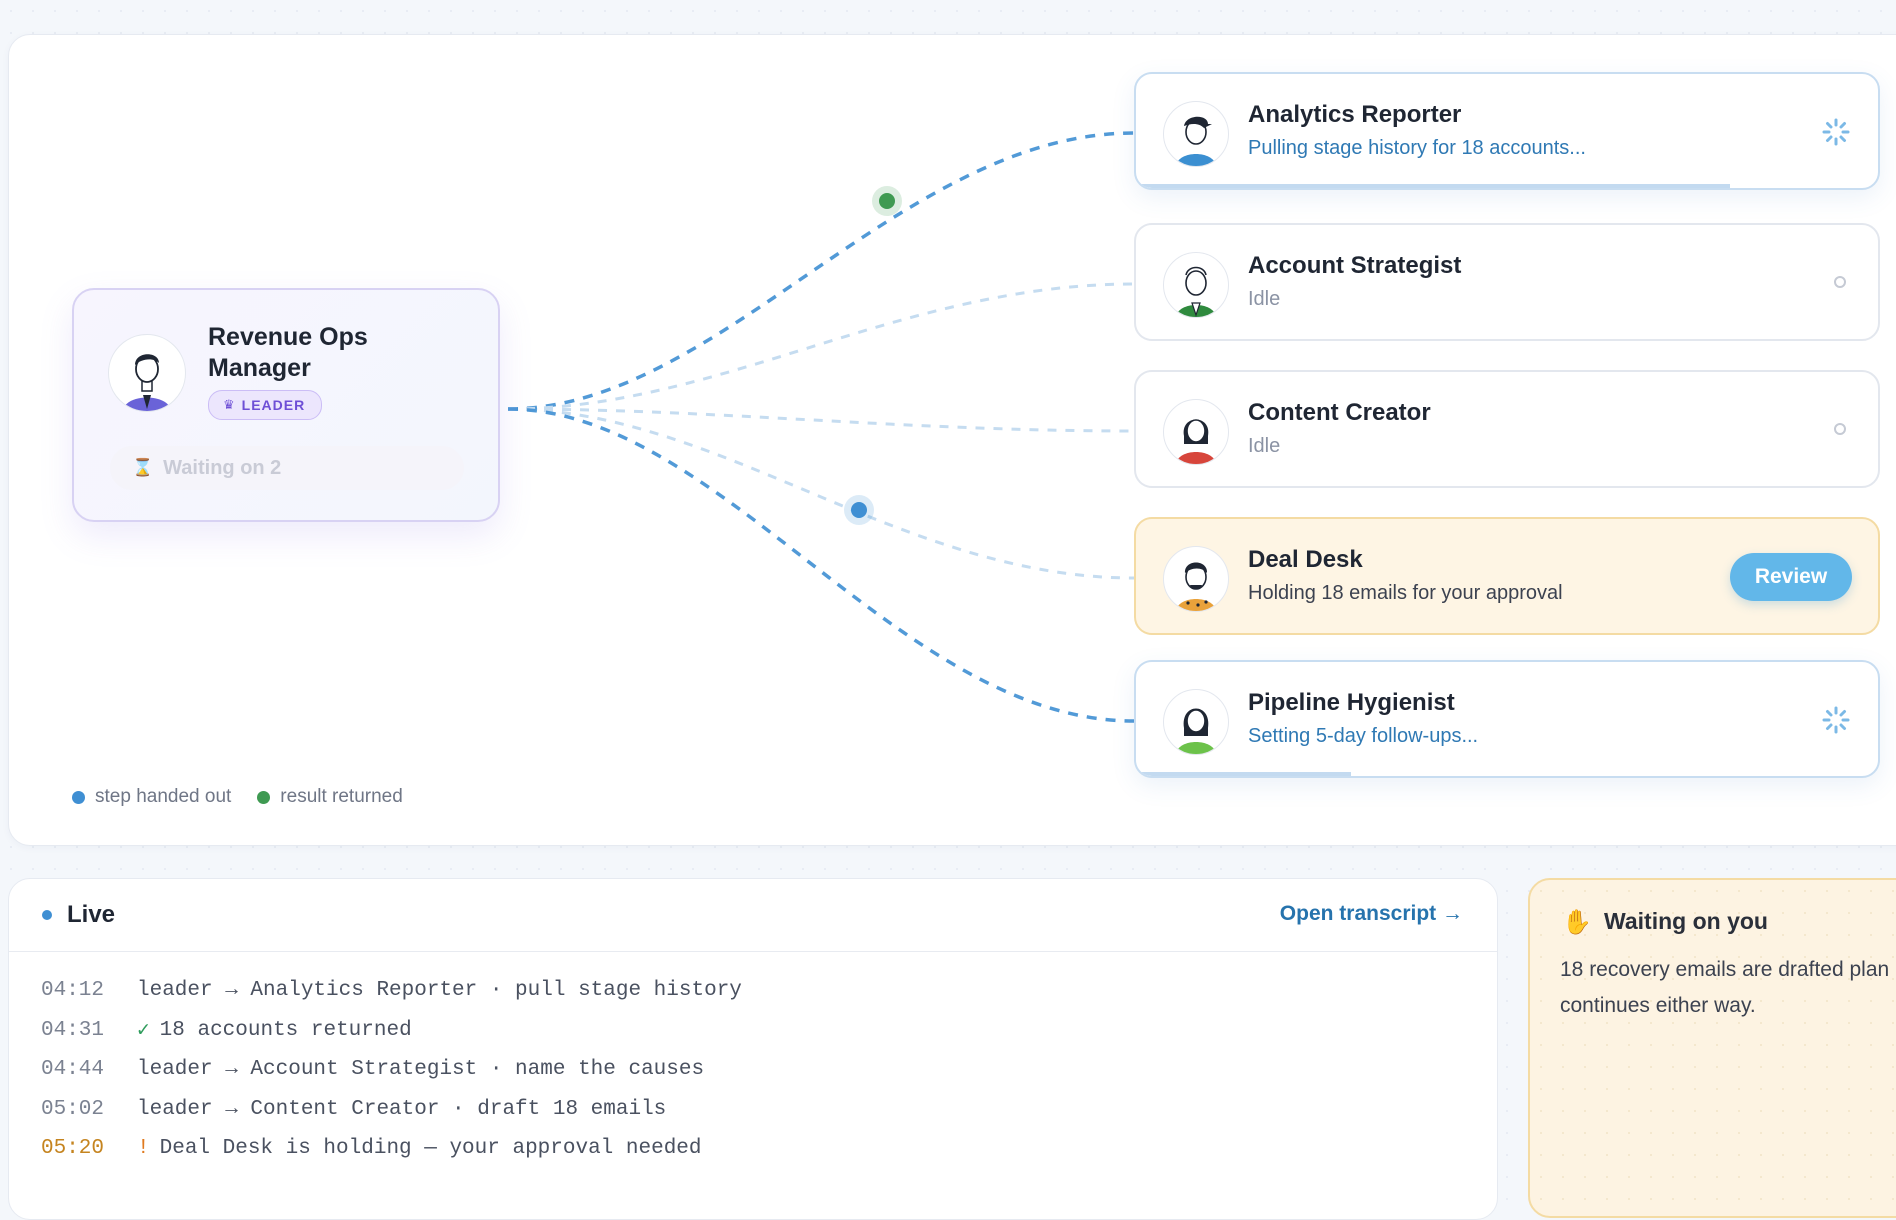  Describe the element at coordinates (47, 915) in the screenshot. I see `live-indicator-icon` at that location.